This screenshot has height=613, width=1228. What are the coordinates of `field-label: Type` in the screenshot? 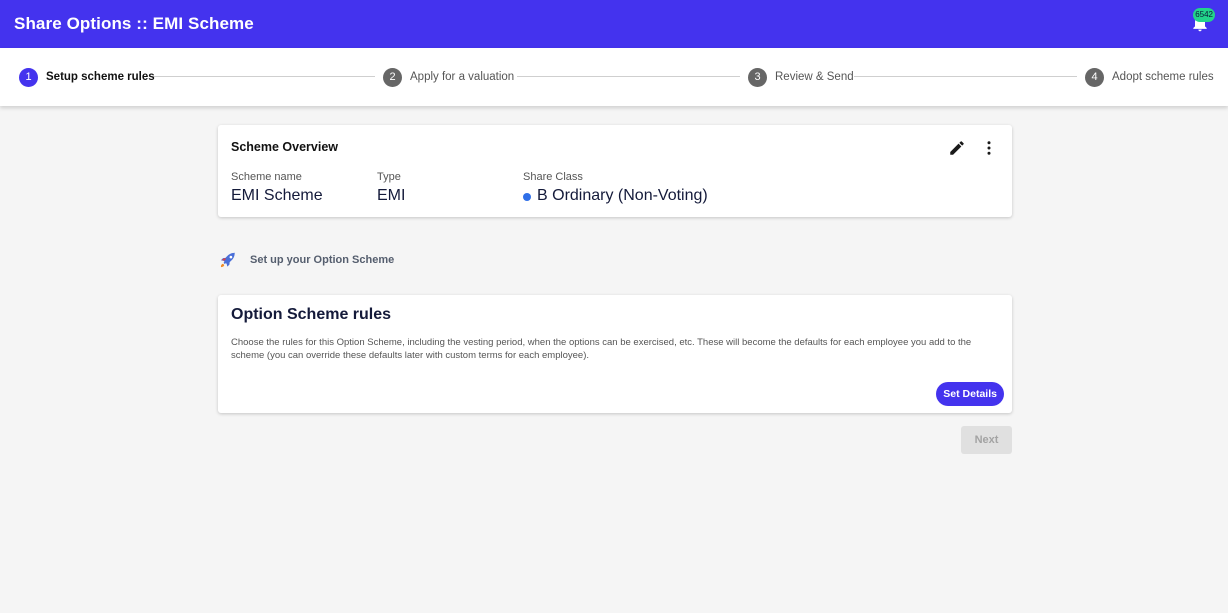 It's located at (389, 177).